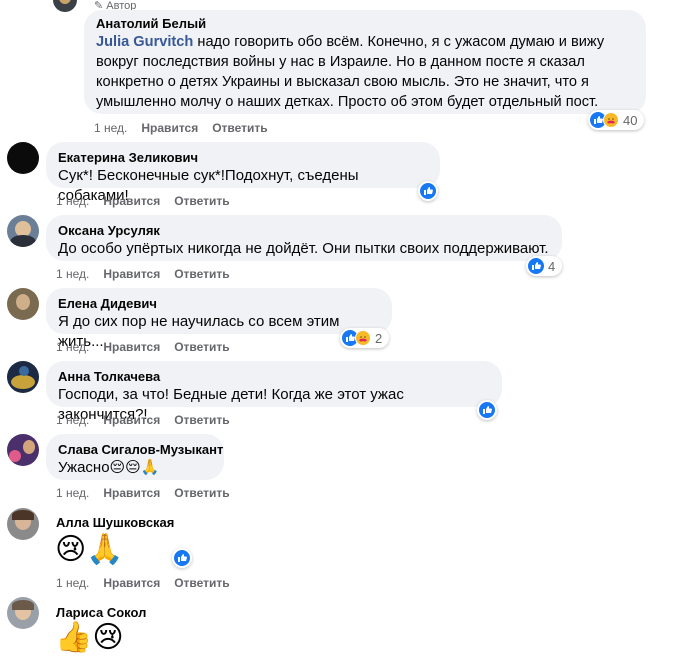  What do you see at coordinates (89, 549) in the screenshot?
I see `comment-text: 😢🙏` at bounding box center [89, 549].